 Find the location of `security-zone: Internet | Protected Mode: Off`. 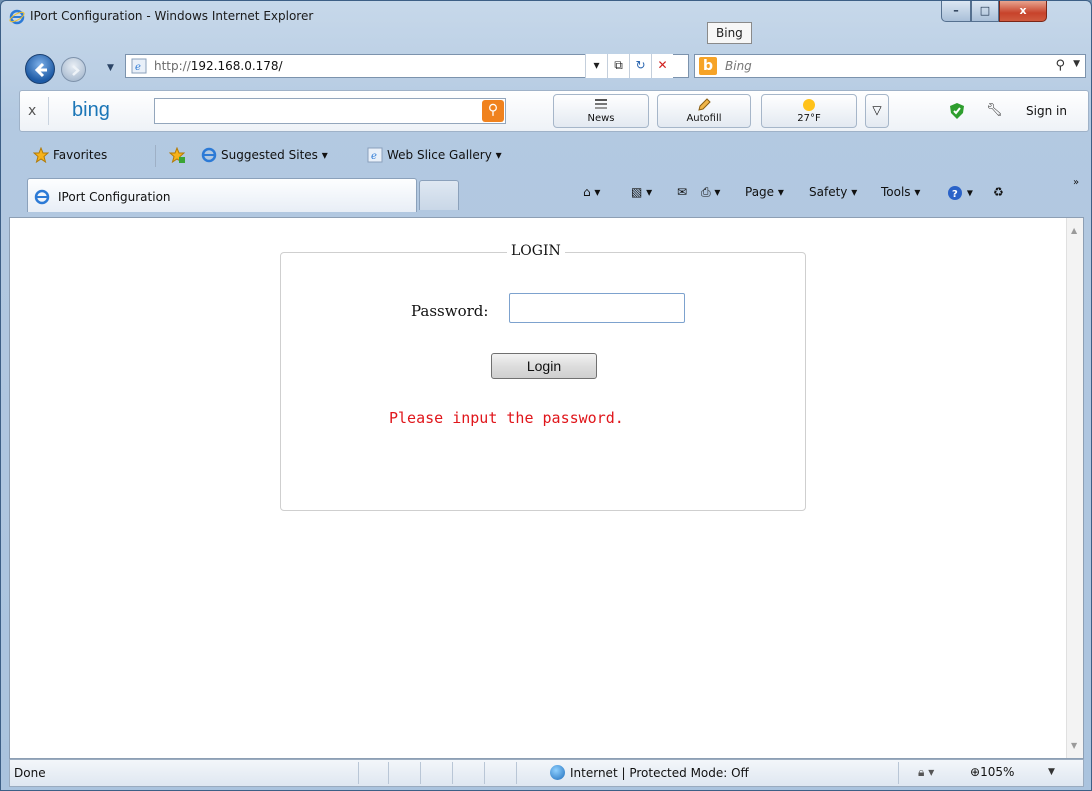

security-zone: Internet | Protected Mode: Off is located at coordinates (649, 772).